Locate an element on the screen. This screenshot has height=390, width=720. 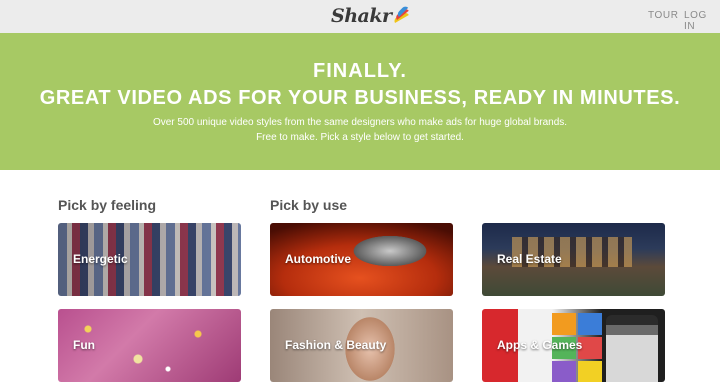
top-nav-bar: Shakr TOUR LOG IN is located at coordinates (360, 16).